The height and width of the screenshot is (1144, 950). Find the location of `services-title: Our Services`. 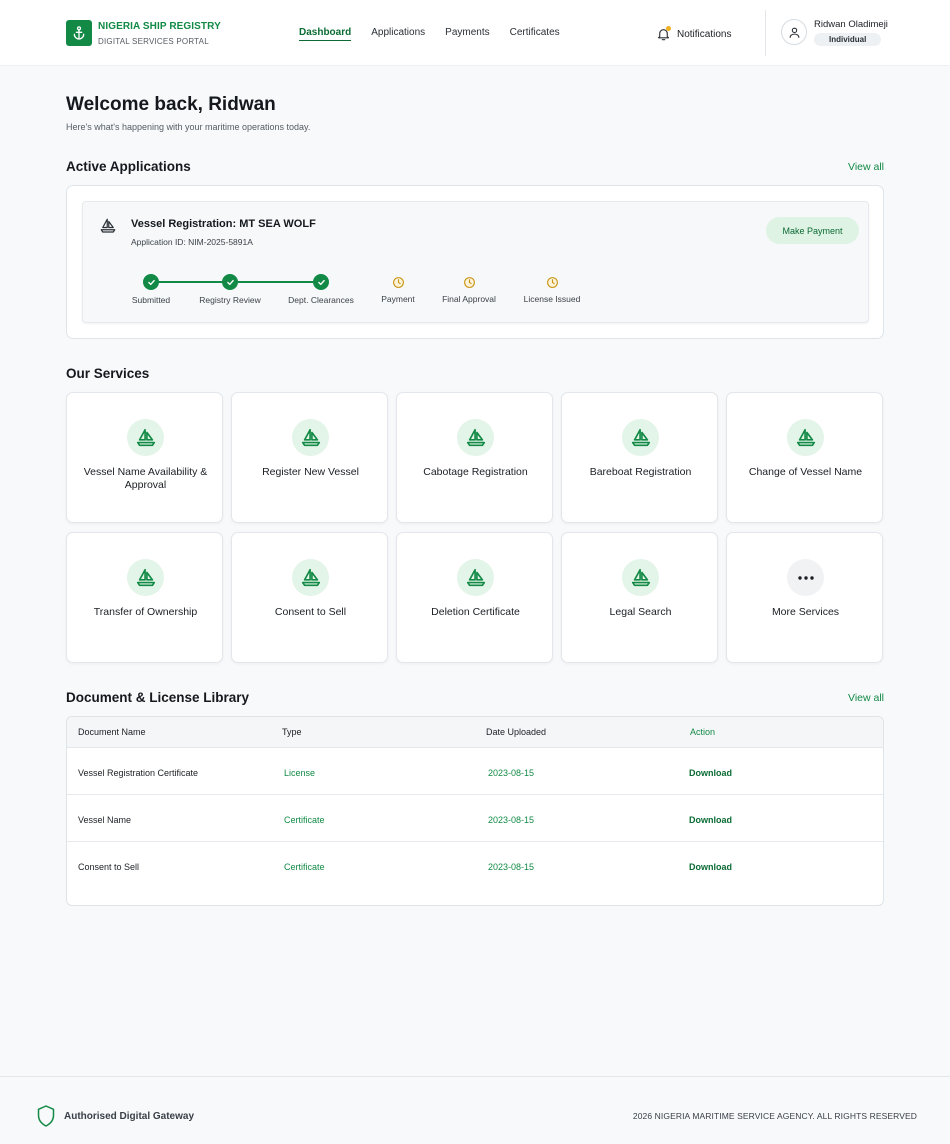

services-title: Our Services is located at coordinates (108, 373).